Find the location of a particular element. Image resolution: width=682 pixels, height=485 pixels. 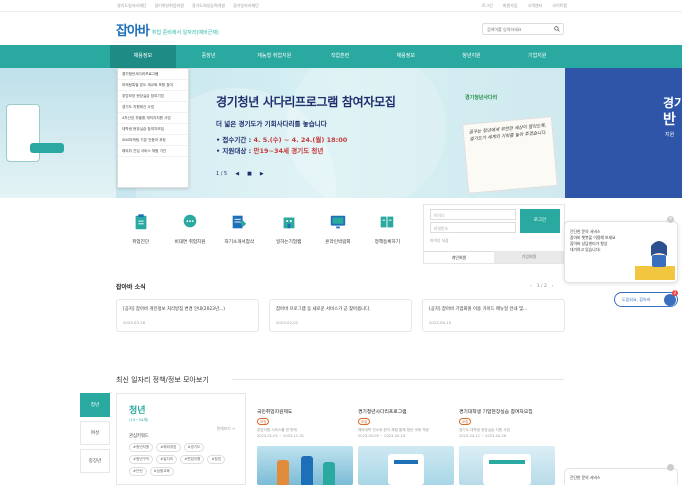

next-slide-text: 지원 is located at coordinates (670, 135).